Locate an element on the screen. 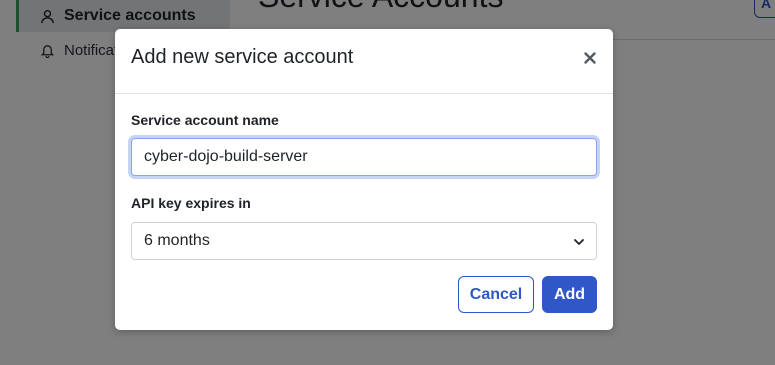  chevron-down-icon is located at coordinates (579, 242).